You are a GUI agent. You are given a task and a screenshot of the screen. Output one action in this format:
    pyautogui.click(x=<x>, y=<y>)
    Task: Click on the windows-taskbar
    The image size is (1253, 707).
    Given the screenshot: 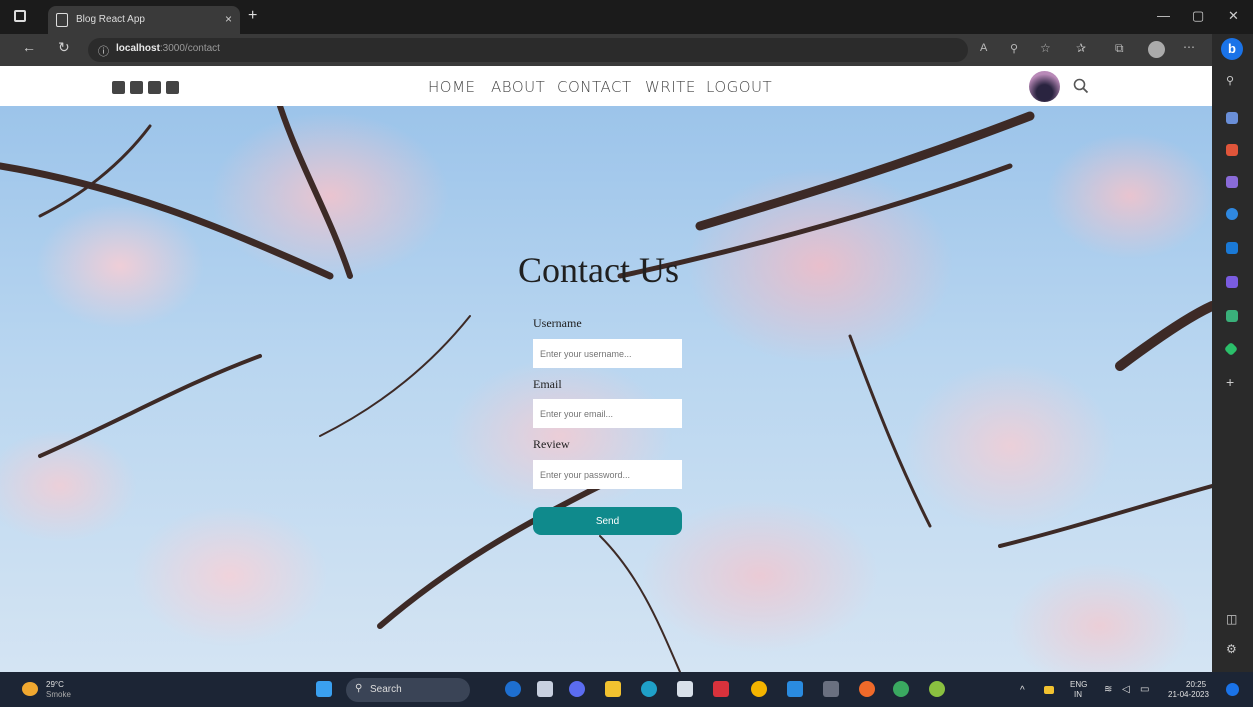 What is the action you would take?
    pyautogui.click(x=626, y=689)
    